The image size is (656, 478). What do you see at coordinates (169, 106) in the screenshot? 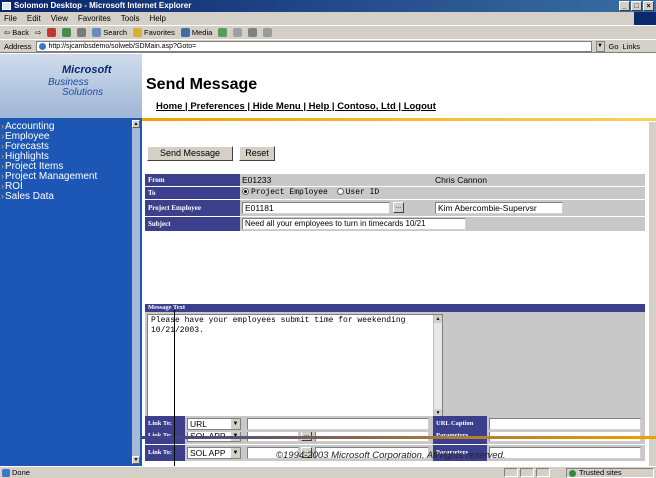
I see `nav-home: Home` at bounding box center [169, 106].